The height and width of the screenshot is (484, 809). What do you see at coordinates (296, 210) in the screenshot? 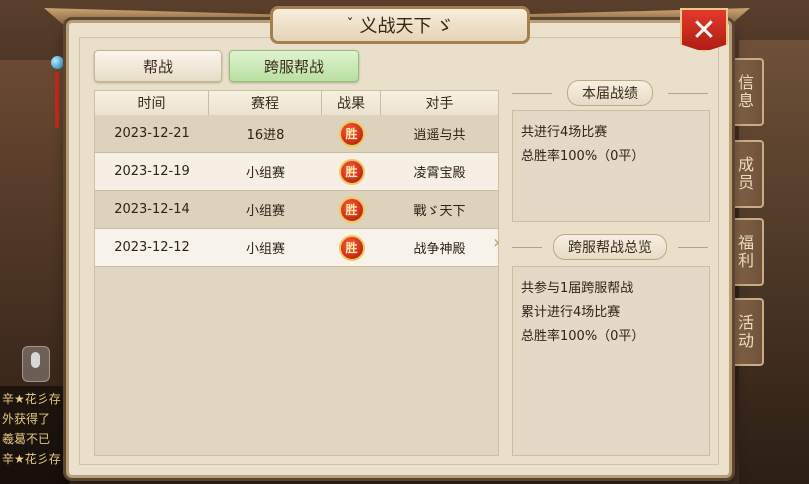
I see `table-row: 2023-12-14 小组赛 胜 戰ゞ天下` at bounding box center [296, 210].